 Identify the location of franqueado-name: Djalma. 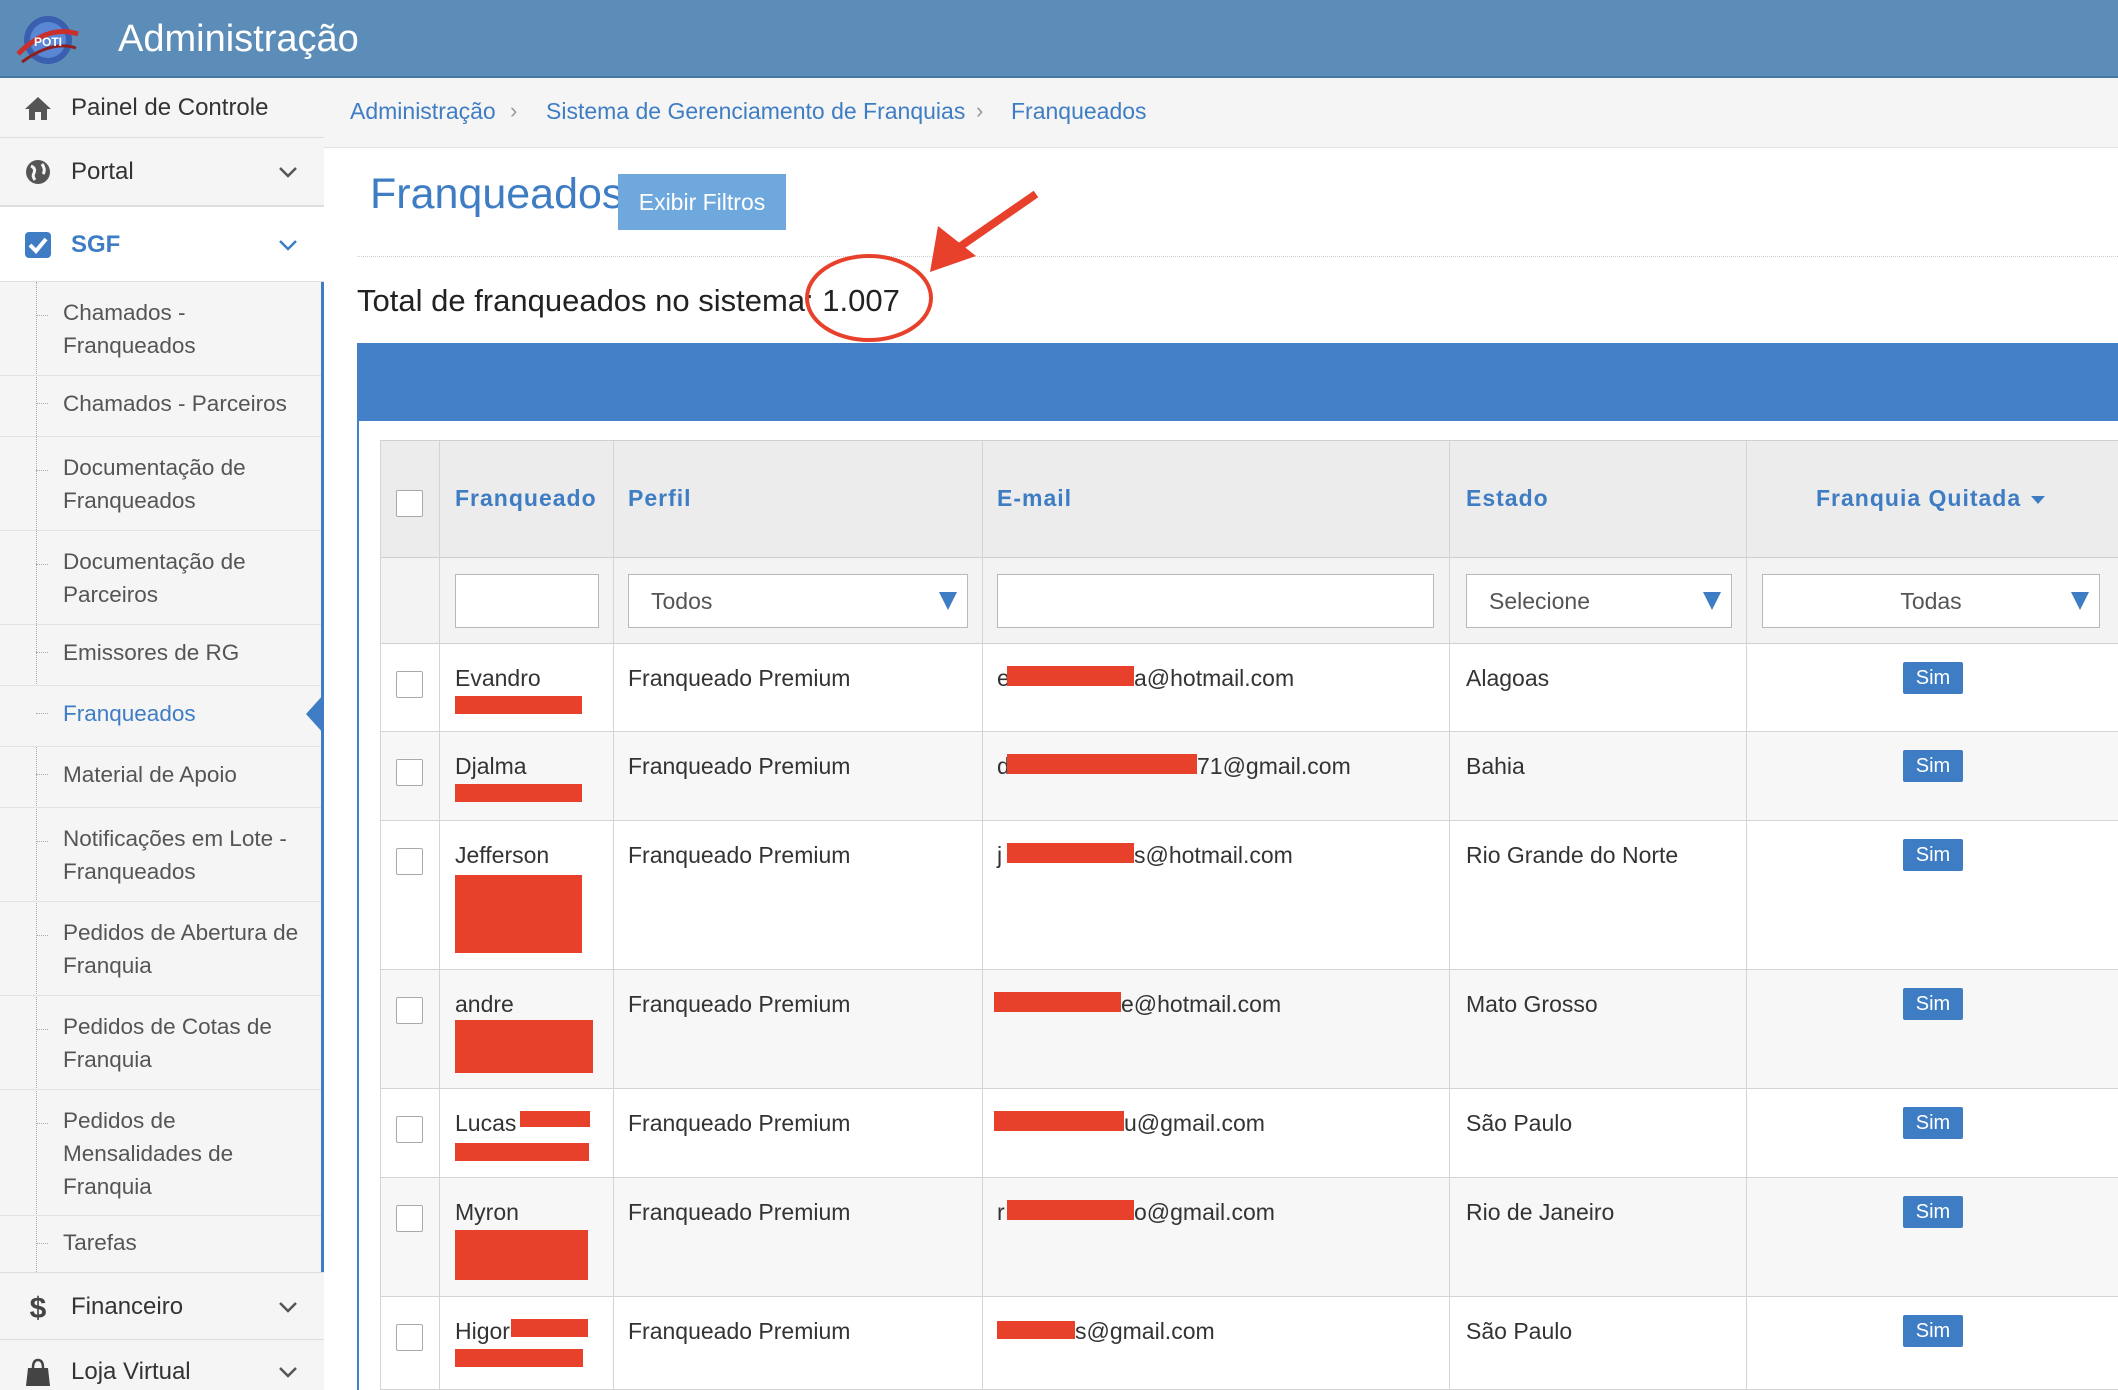
(491, 766).